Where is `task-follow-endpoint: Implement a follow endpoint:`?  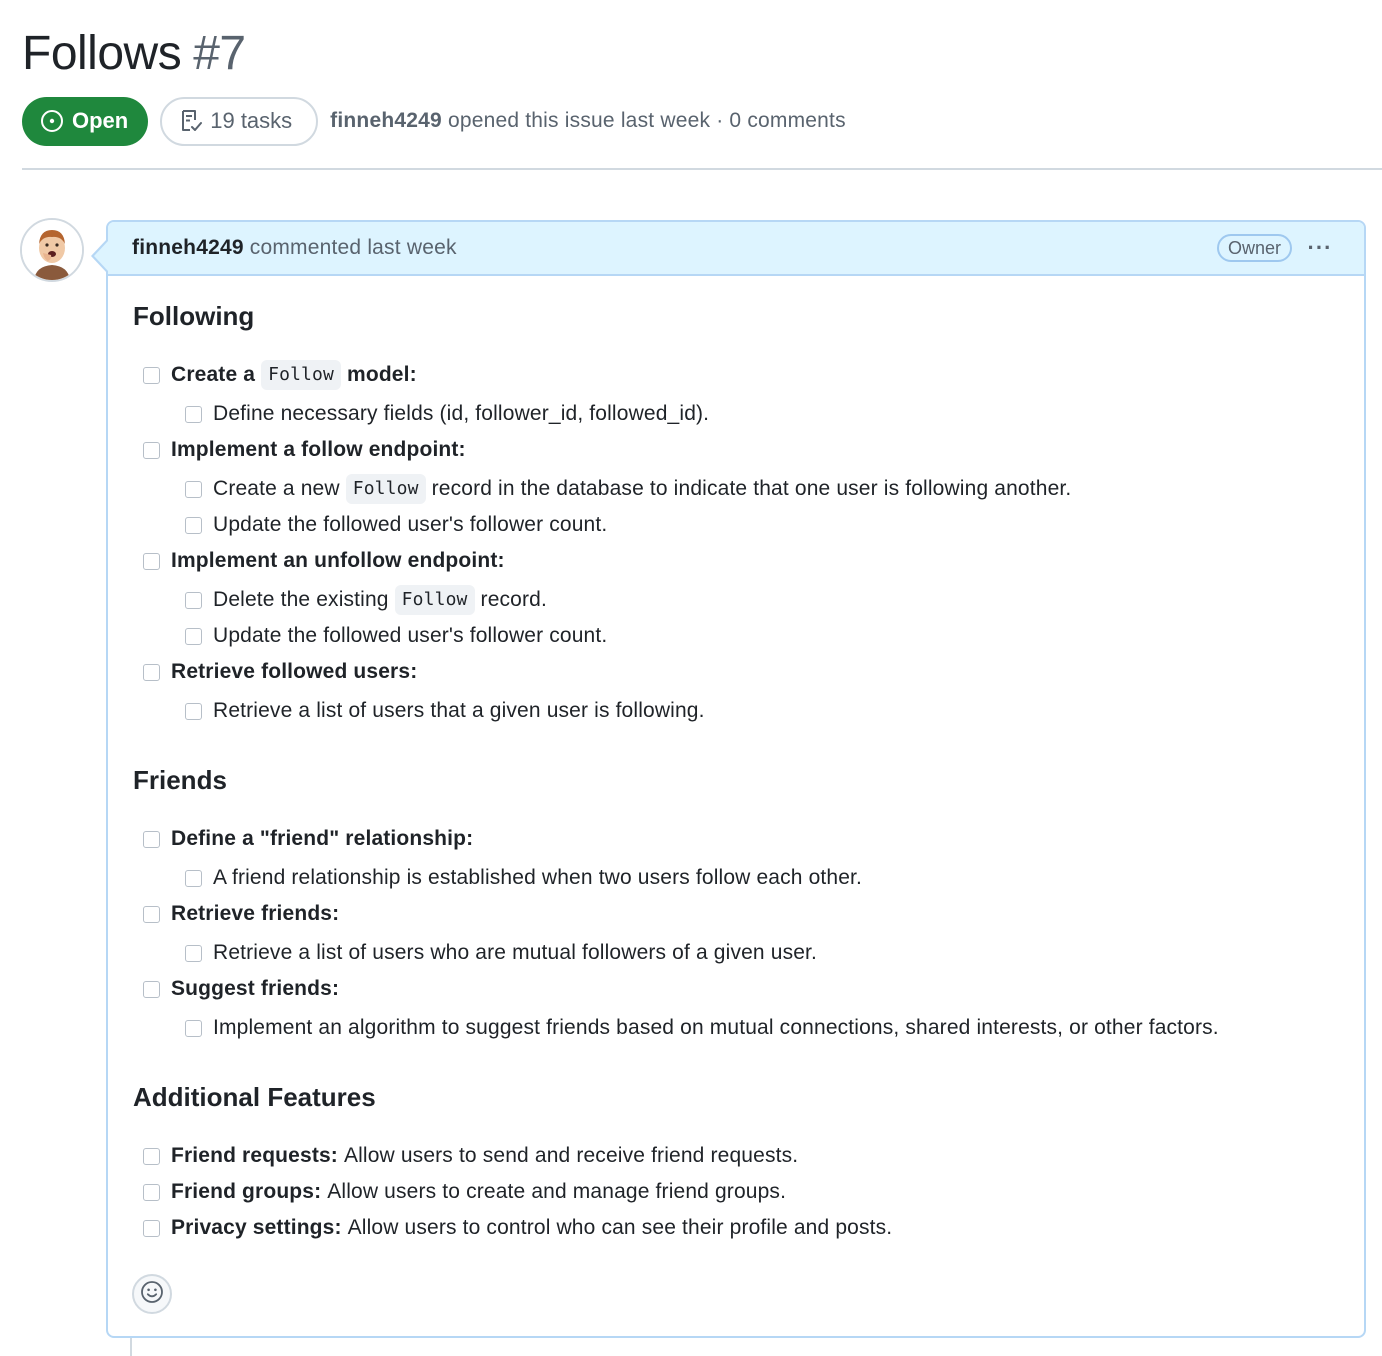 task-follow-endpoint: Implement a follow endpoint: is located at coordinates (304, 450).